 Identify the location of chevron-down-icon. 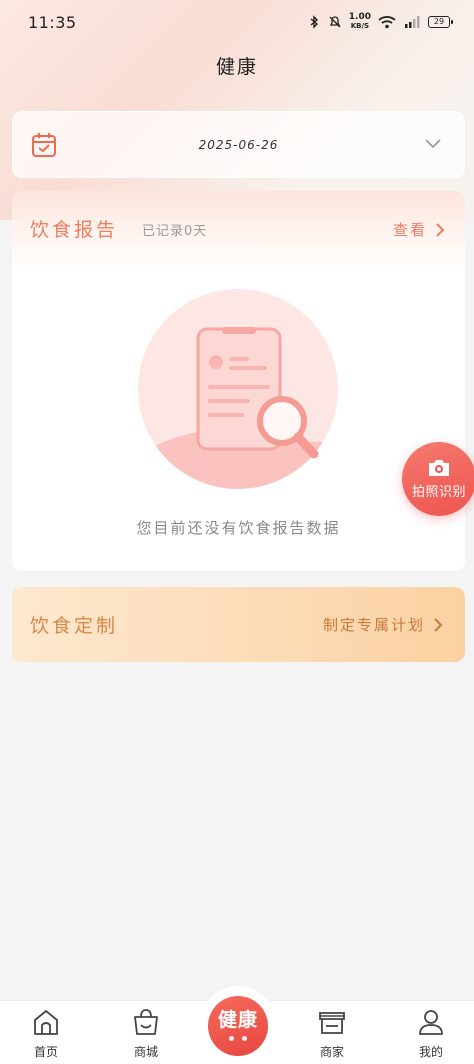
(433, 144).